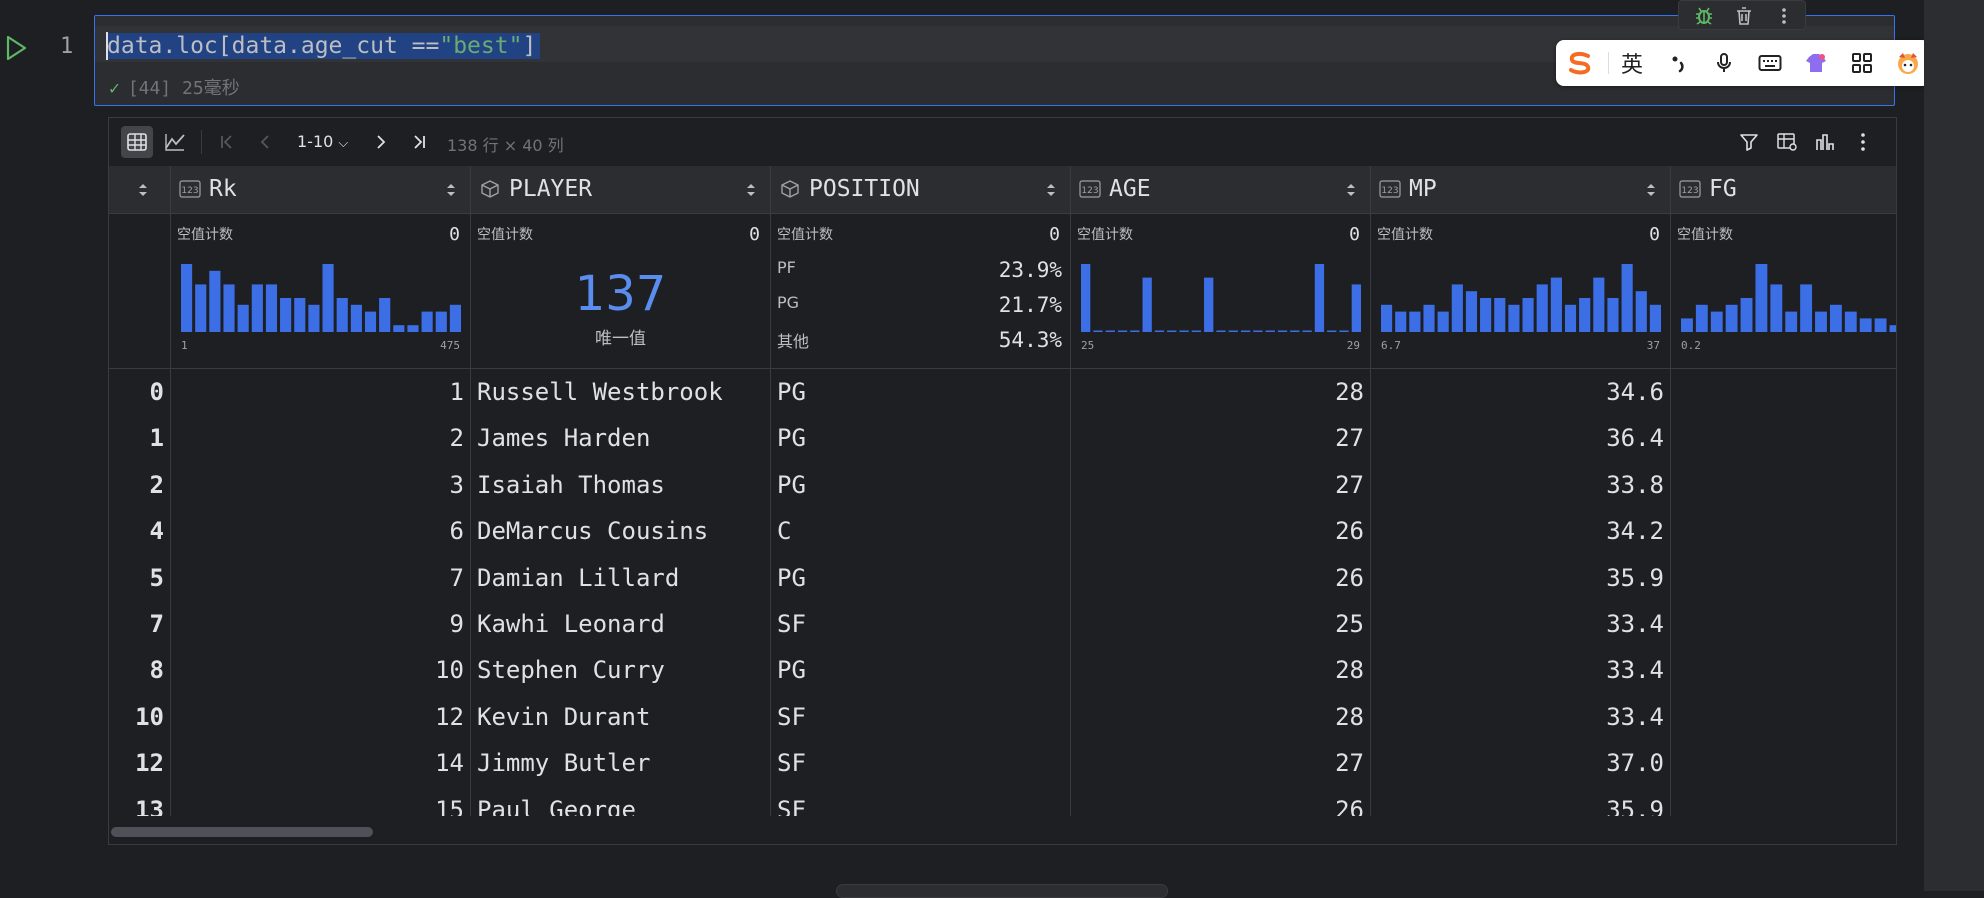  What do you see at coordinates (1002, 830) in the screenshot?
I see `horizontal-scrollbar` at bounding box center [1002, 830].